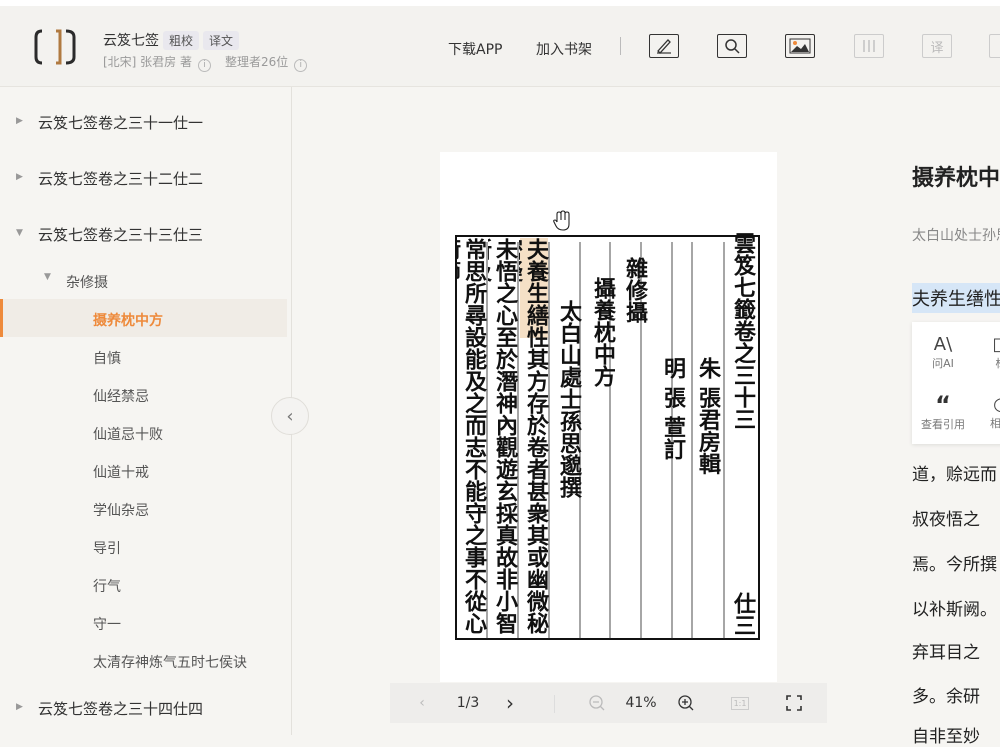 The image size is (1000, 747). I want to click on top-bar: 云笈七签 粗校 译文 [北宋] 张君房 著 i 整理者26位 i 下载APP 加入书架 译, so click(500, 43).